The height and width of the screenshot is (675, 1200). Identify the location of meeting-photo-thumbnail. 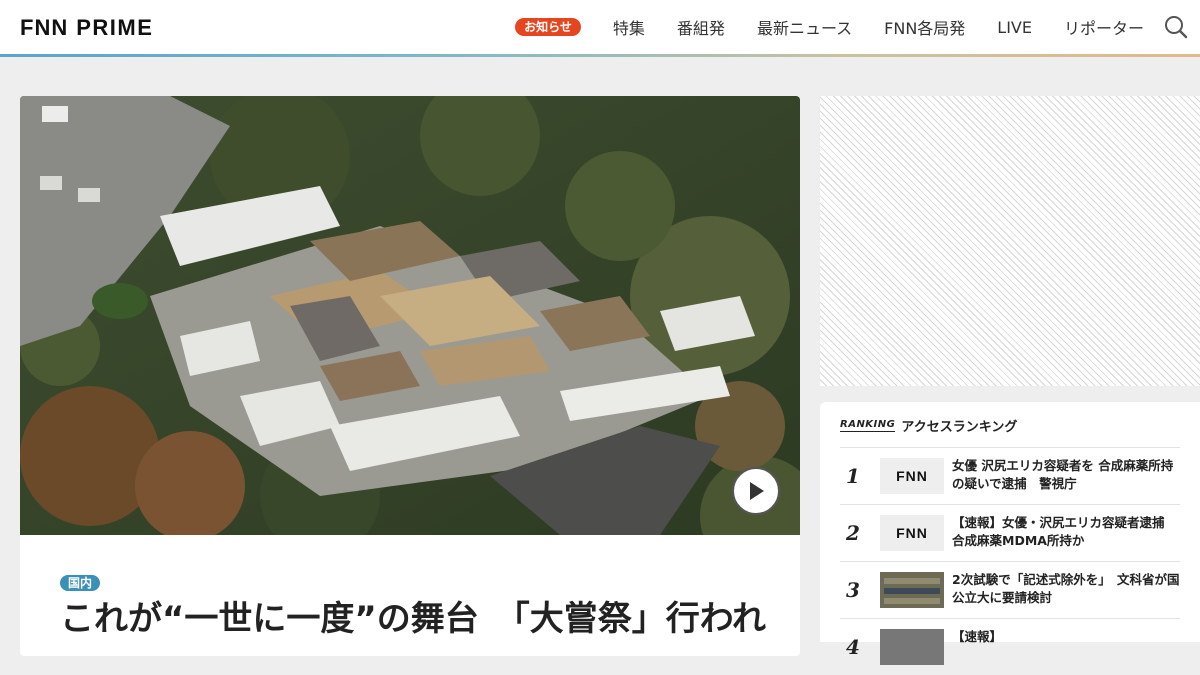
(912, 590).